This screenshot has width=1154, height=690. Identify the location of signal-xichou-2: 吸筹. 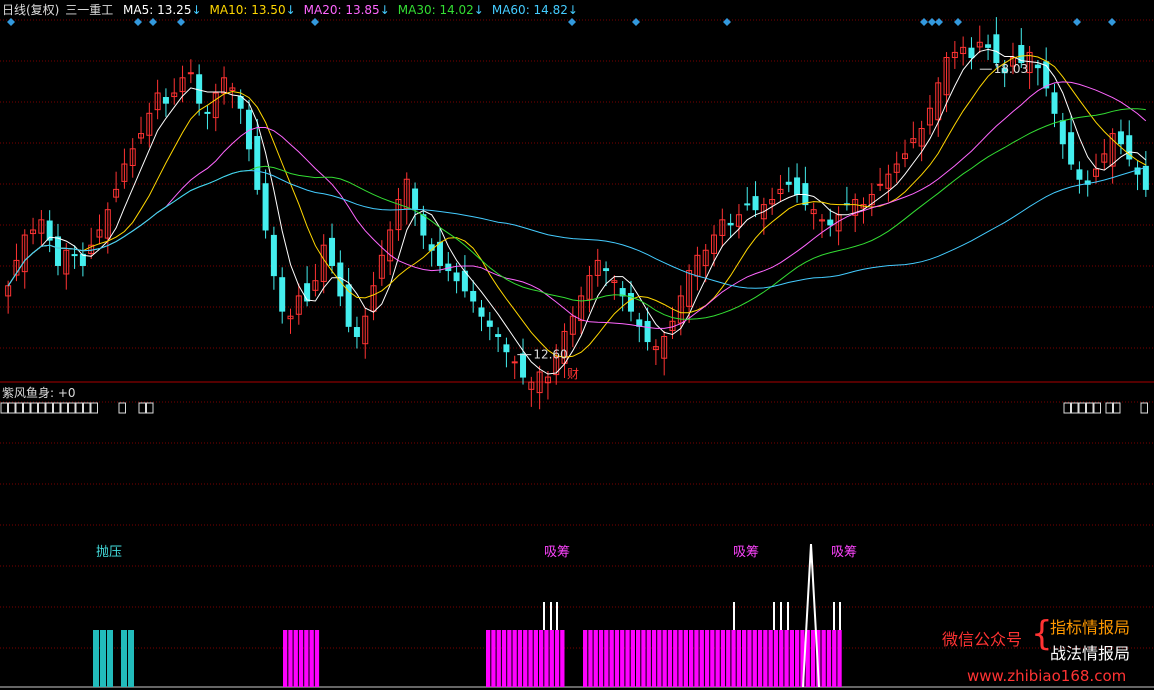
(746, 552).